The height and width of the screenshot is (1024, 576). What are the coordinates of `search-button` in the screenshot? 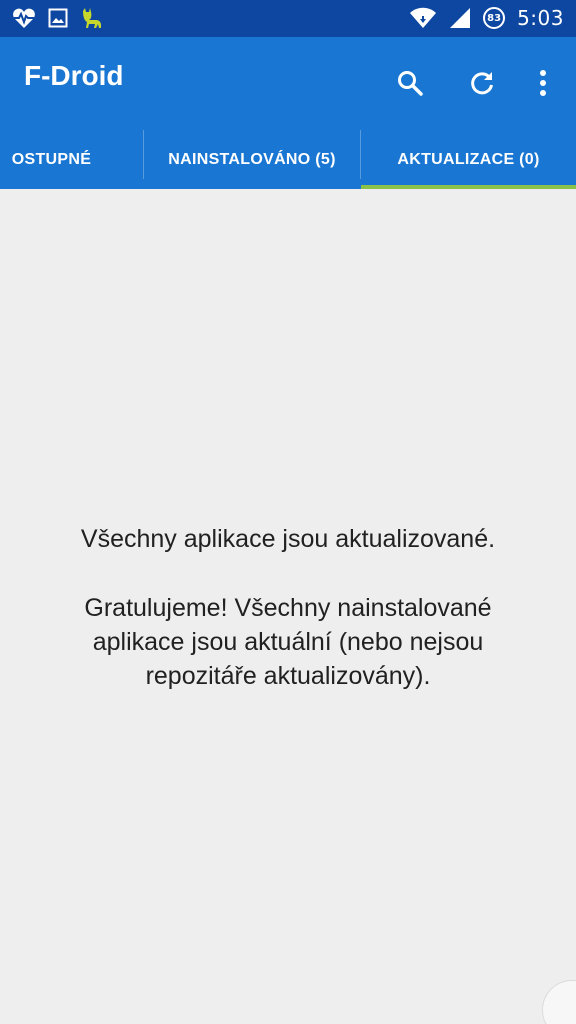 It's located at (410, 83).